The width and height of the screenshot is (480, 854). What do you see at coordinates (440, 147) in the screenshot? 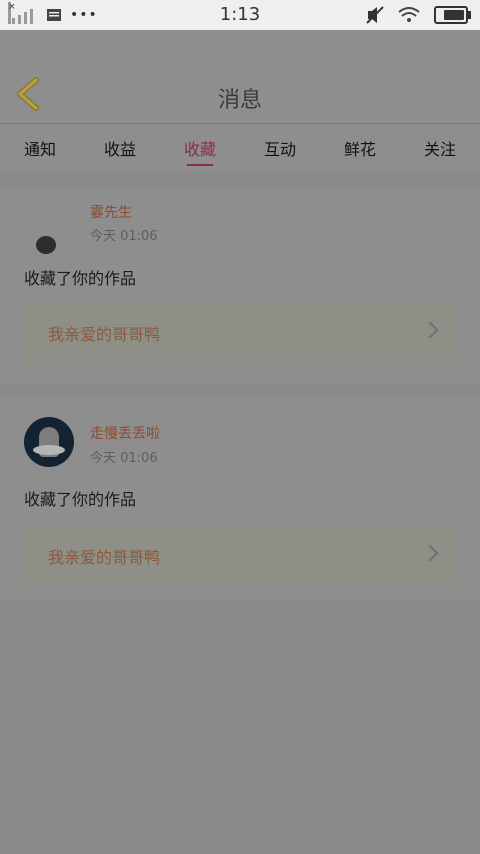
I see `tab-following: 关注` at bounding box center [440, 147].